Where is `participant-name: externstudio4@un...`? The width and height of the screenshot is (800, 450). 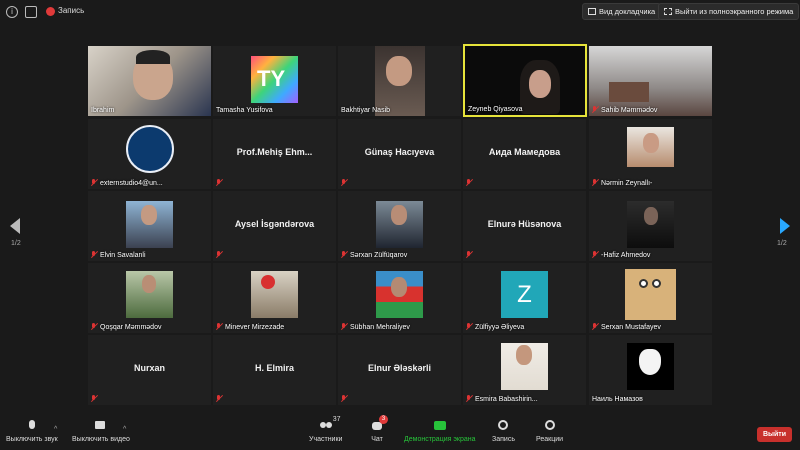 participant-name: externstudio4@un... is located at coordinates (131, 183).